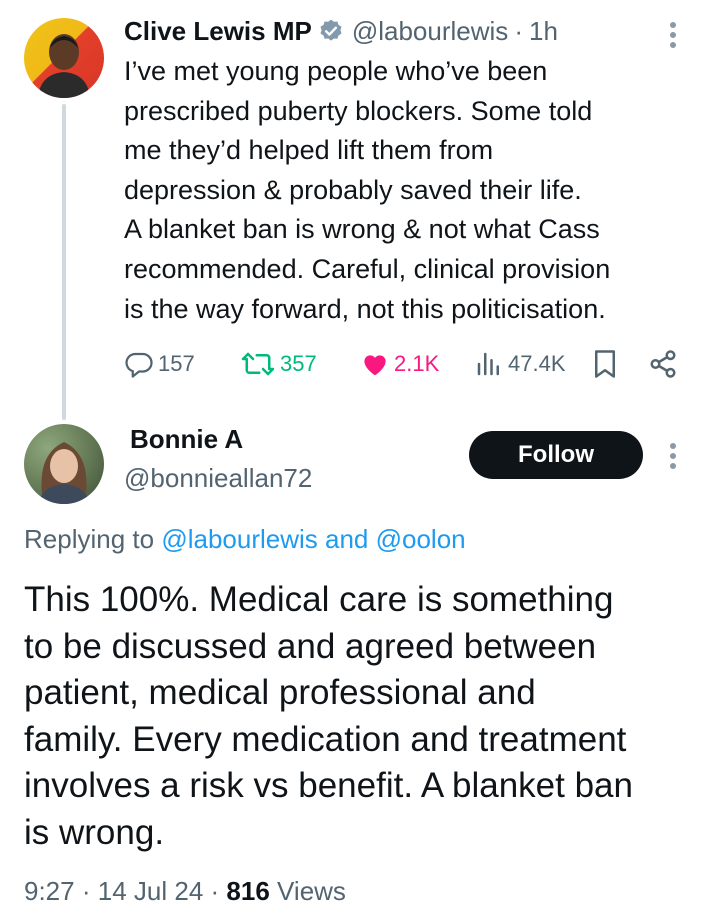 The image size is (715, 907). Describe the element at coordinates (417, 363) in the screenshot. I see `like-count: 2.1K` at that location.